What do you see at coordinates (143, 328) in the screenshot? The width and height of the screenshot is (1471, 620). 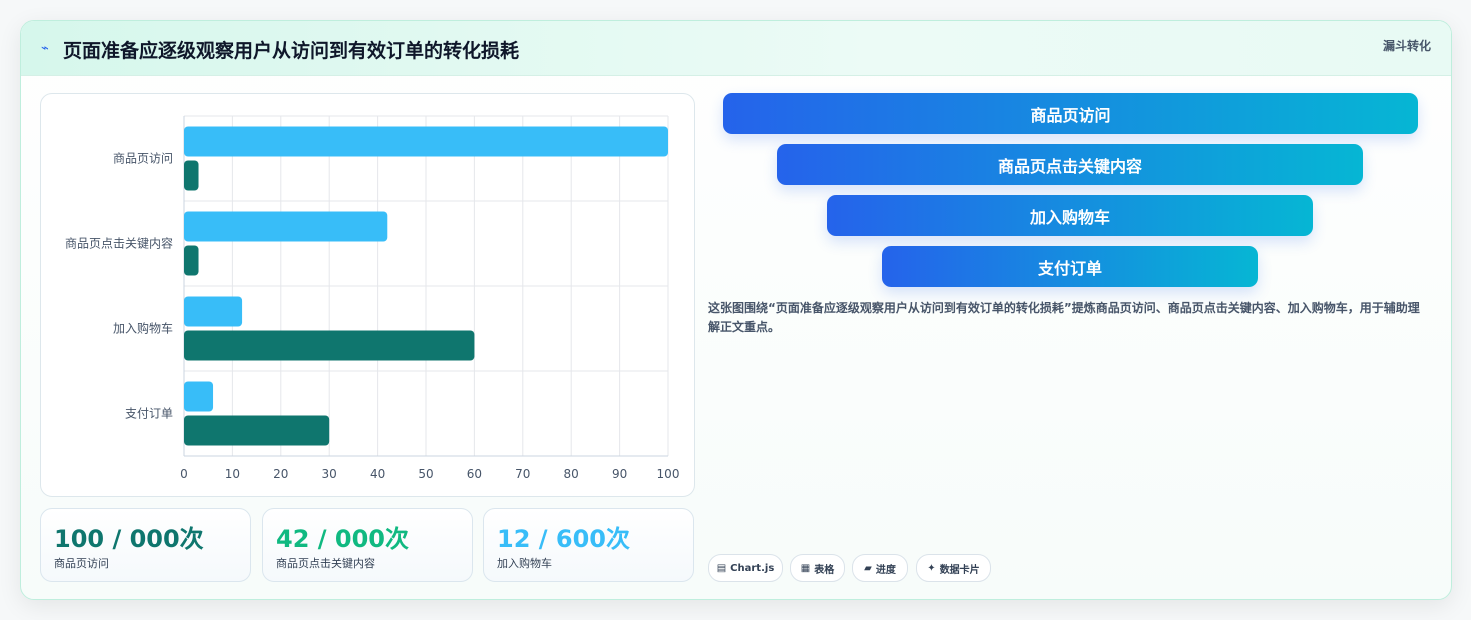 I see `y-tick-label: 加入购物车` at bounding box center [143, 328].